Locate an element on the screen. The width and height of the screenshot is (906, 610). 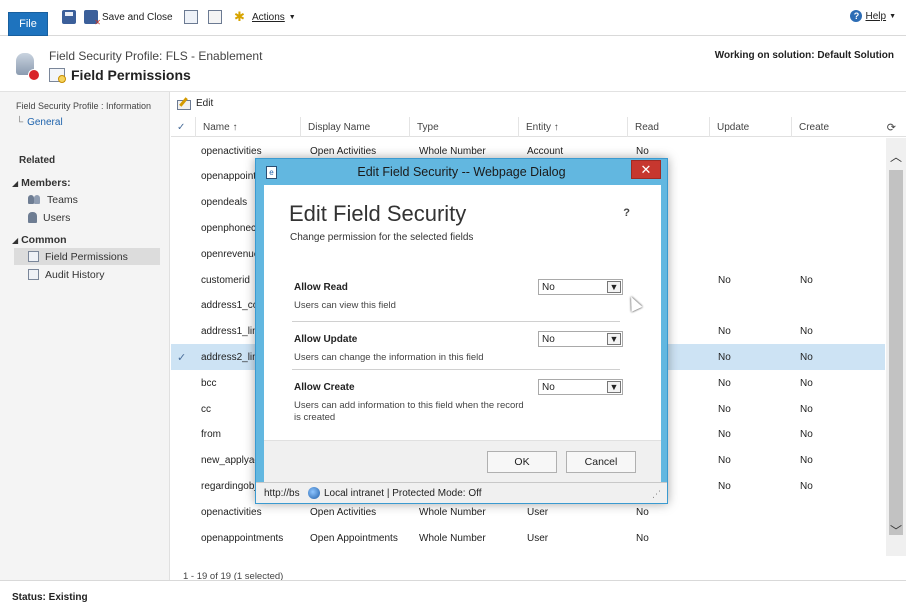
print-button is located at coordinates (215, 17).